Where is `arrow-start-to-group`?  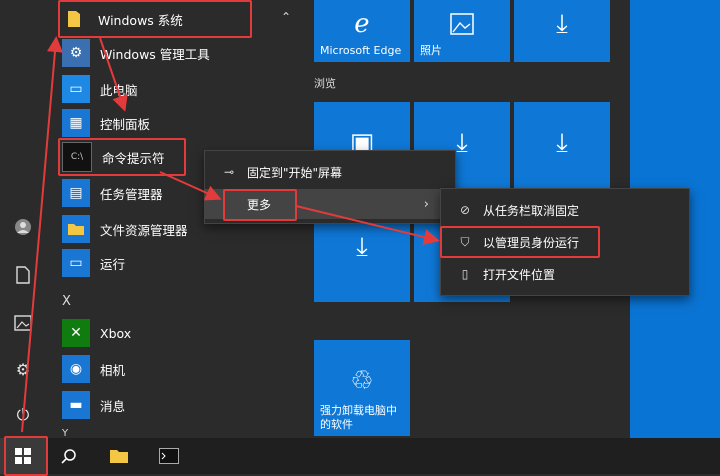 arrow-start-to-group is located at coordinates (42, 234).